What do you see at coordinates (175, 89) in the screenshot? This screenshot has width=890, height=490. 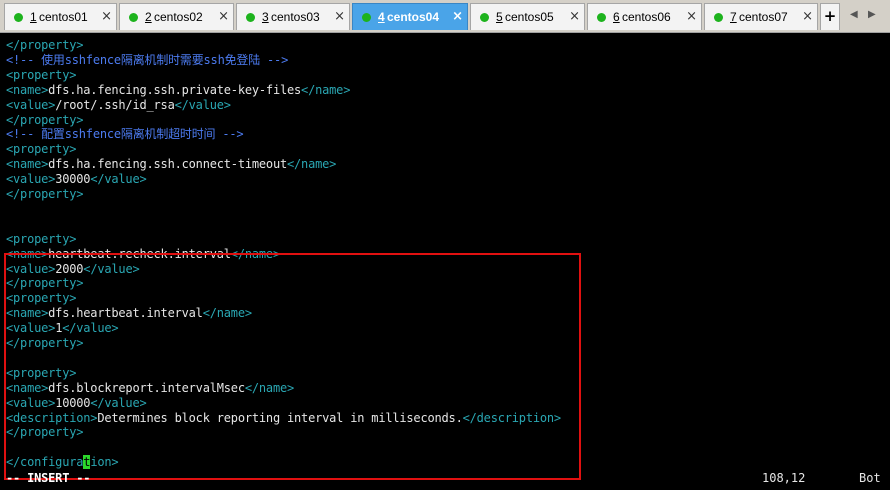 I see `xml-text: dfs.ha.fencing.ssh.private-key-files` at bounding box center [175, 89].